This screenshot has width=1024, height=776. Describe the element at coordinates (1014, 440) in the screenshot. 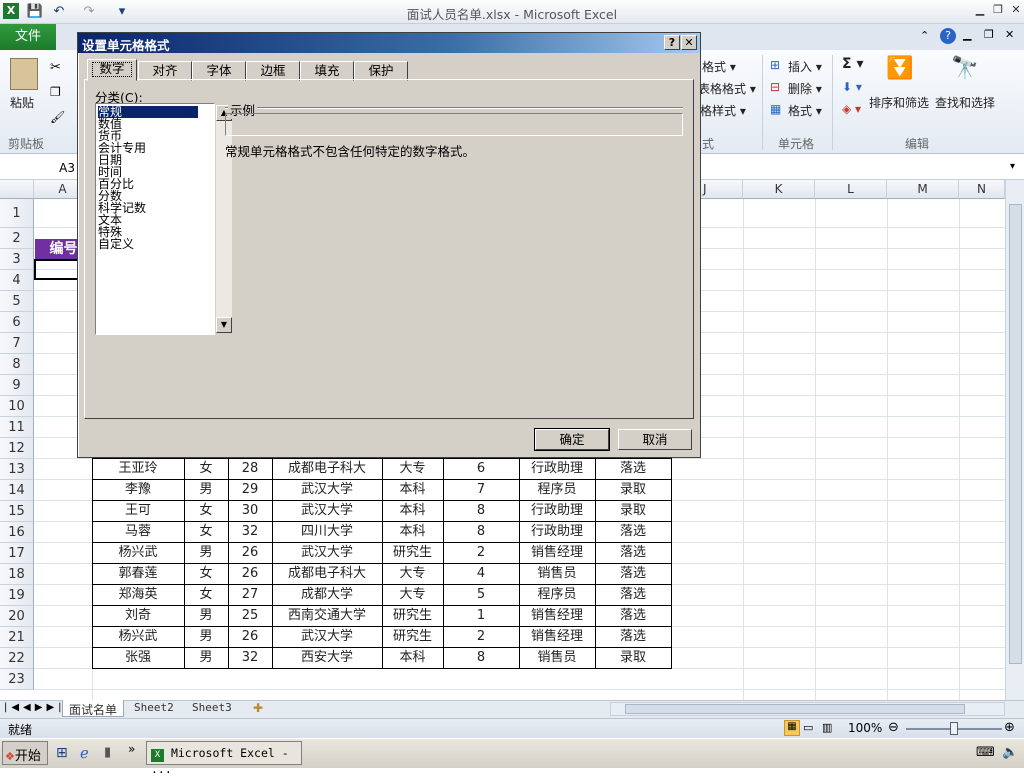

I see `vertical-scrollbar` at that location.